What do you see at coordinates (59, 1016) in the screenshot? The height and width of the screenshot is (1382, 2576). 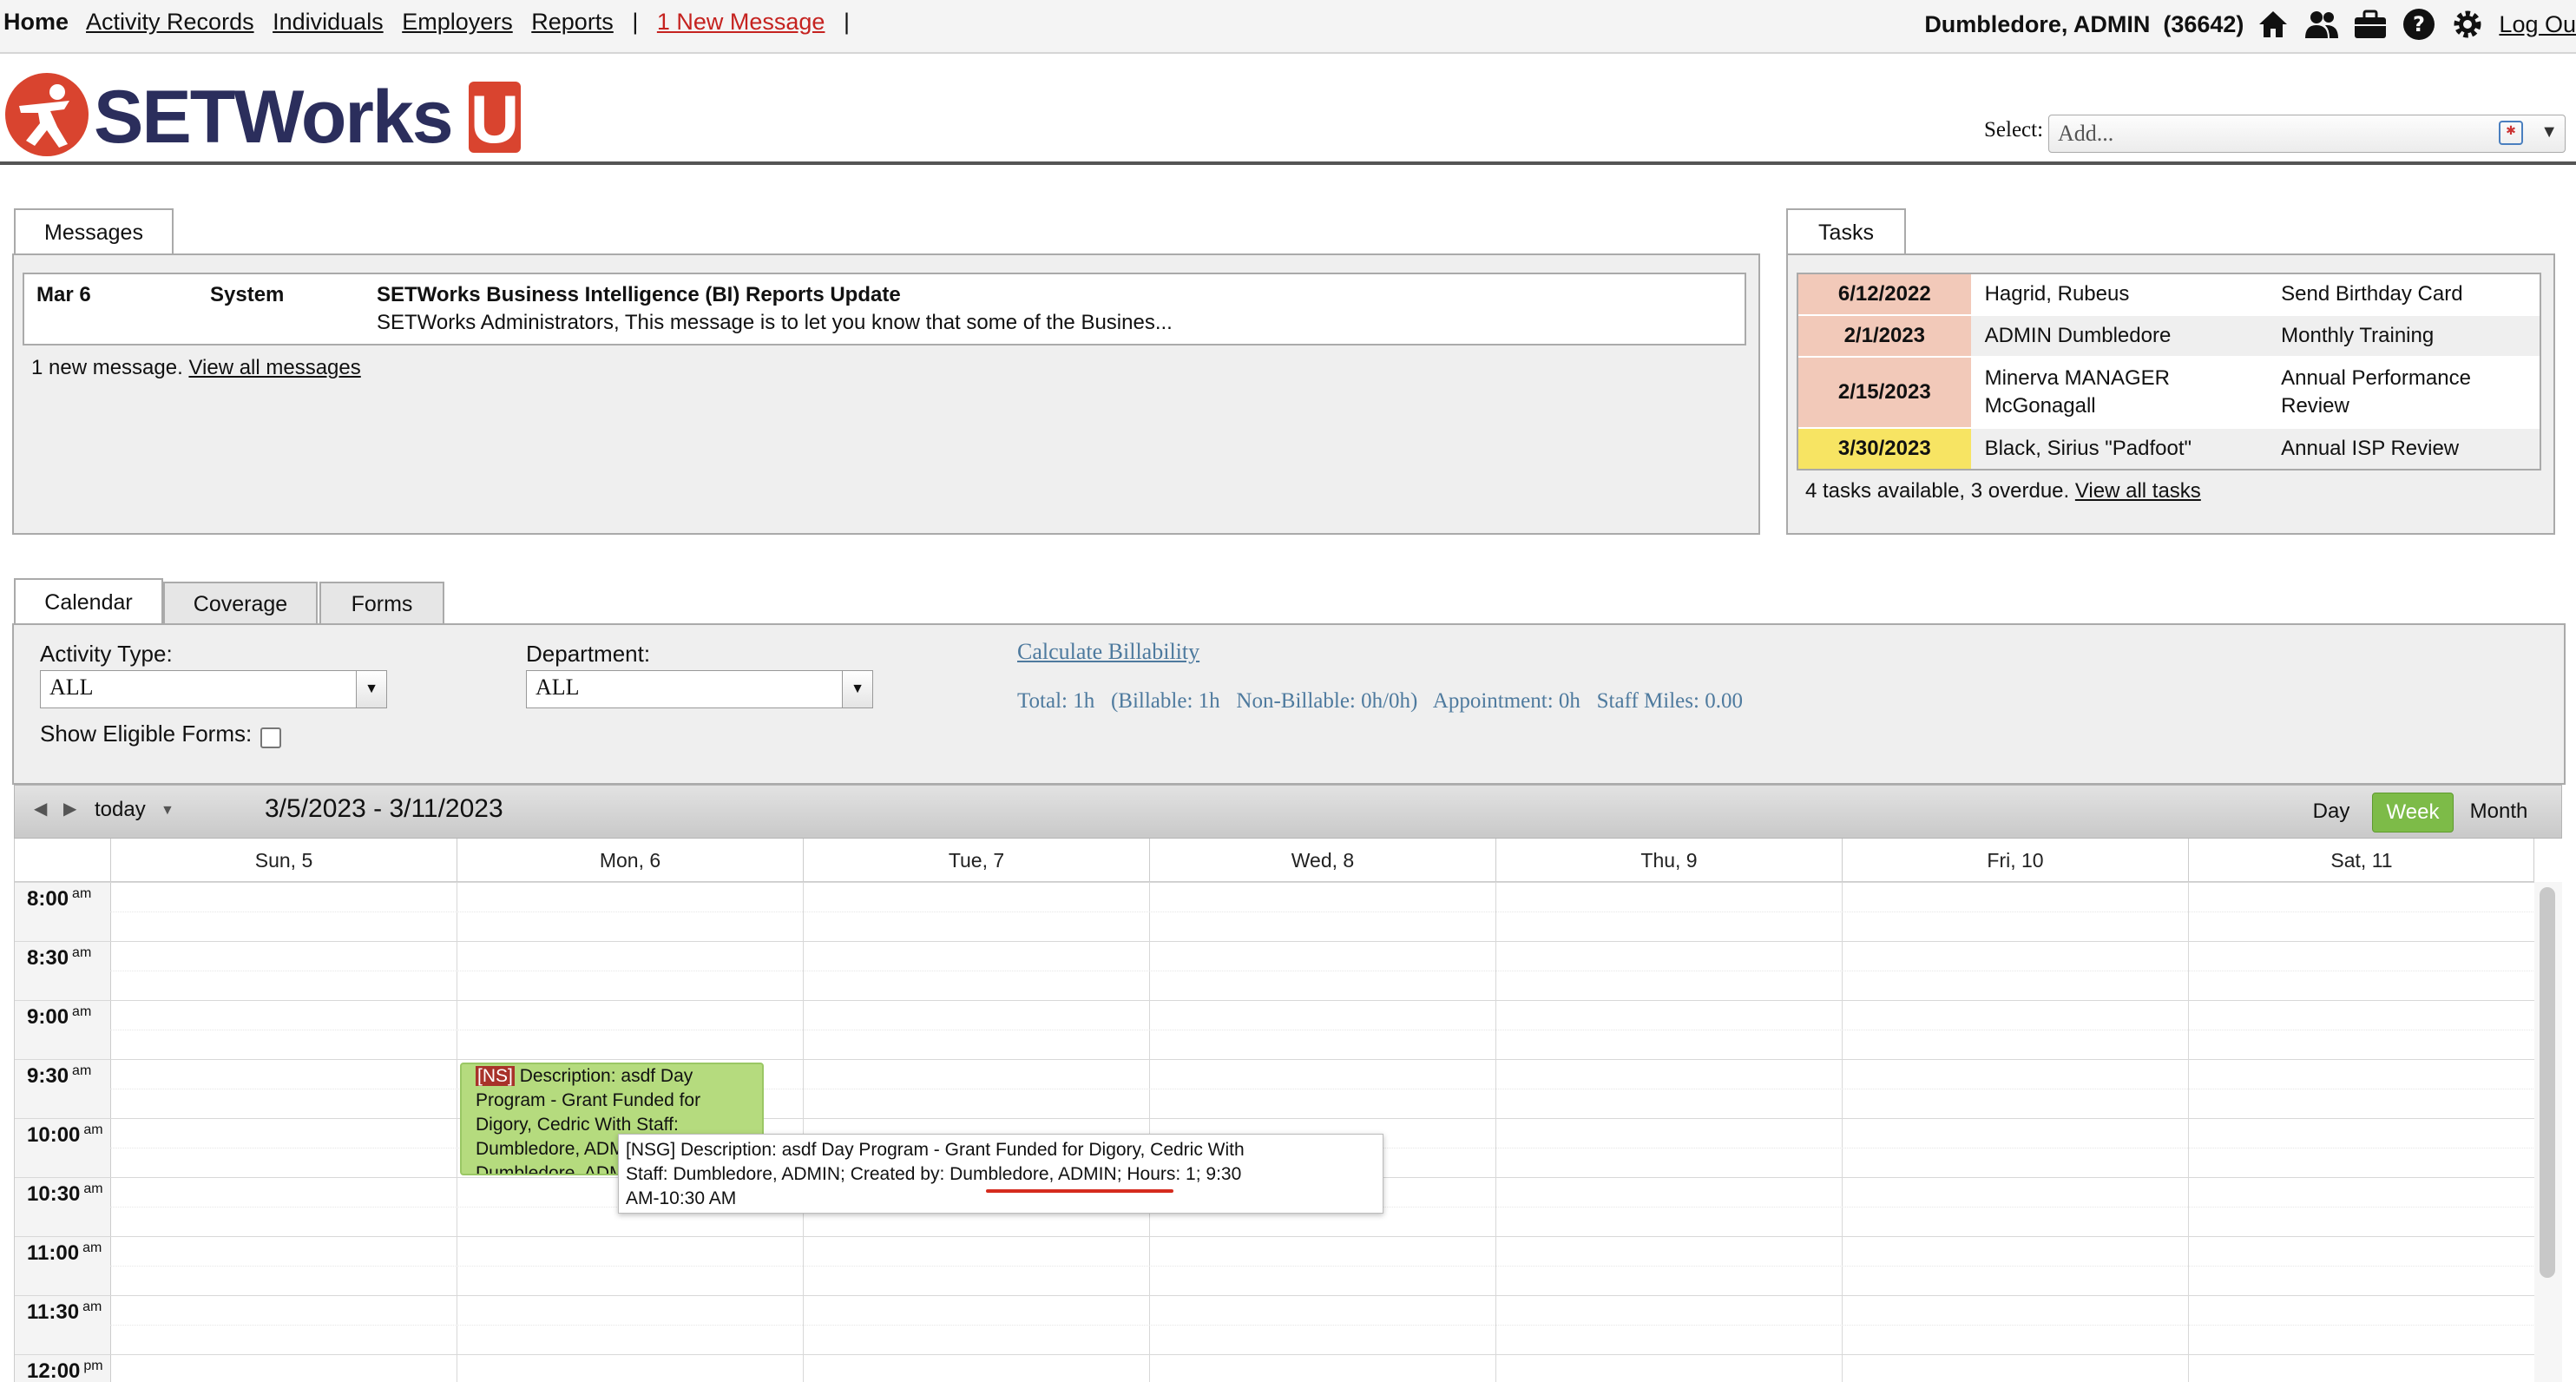 I see `time-label: 9:00 am` at bounding box center [59, 1016].